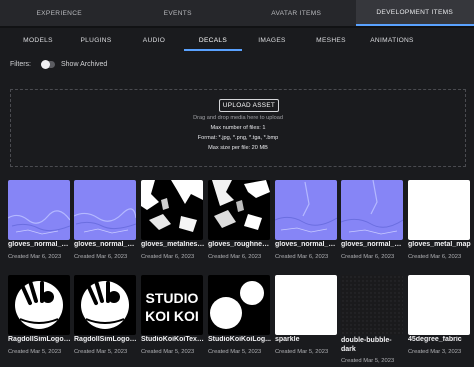  Describe the element at coordinates (414, 13) in the screenshot. I see `tab-development-items: DEVELOPMENT ITEMS` at that location.